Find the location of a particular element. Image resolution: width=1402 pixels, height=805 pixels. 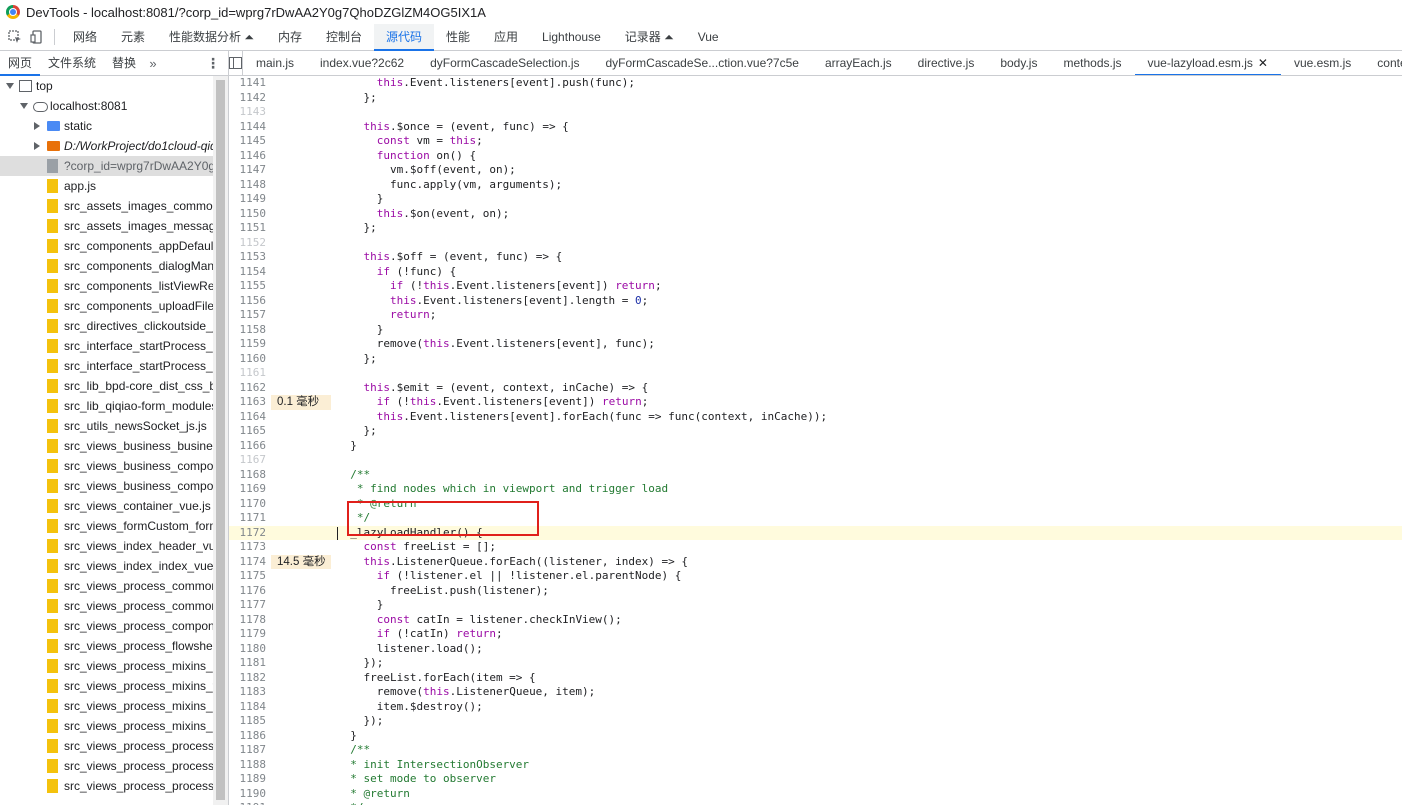

code-line: 1184 item.$destroy(); is located at coordinates (815, 707).